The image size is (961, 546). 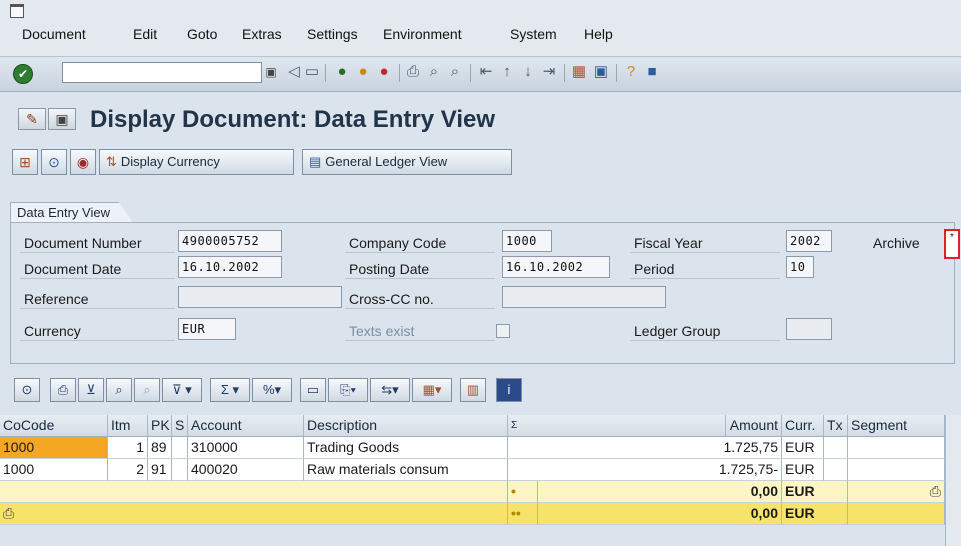 What do you see at coordinates (91, 390) in the screenshot?
I see `filter-list-icon: ⊻` at bounding box center [91, 390].